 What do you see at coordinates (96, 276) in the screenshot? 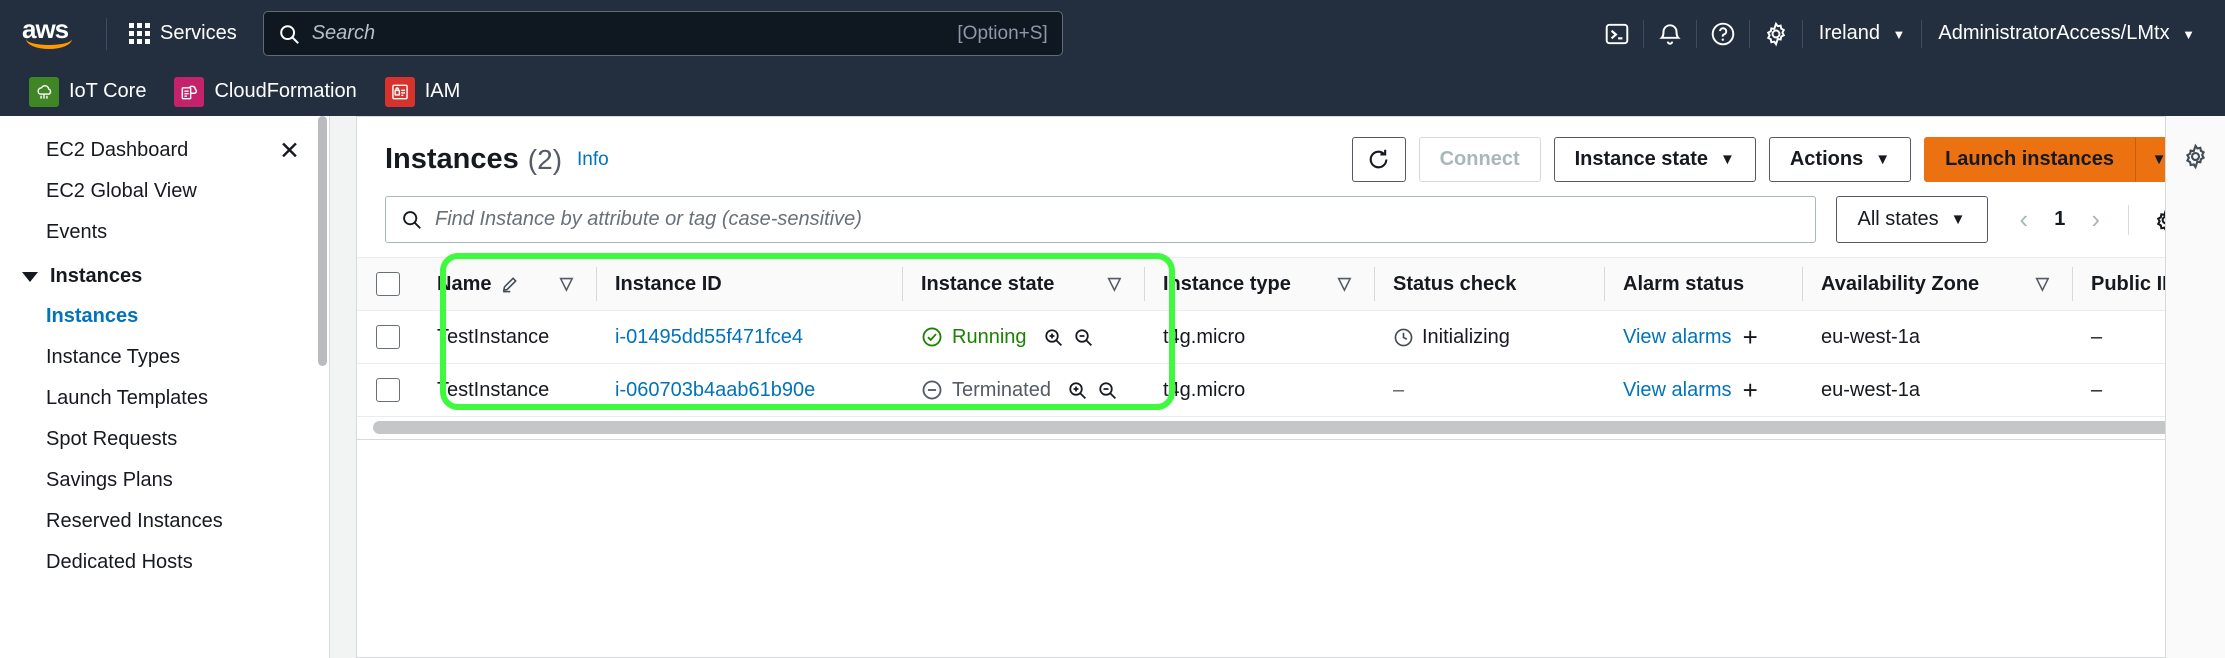
I see `sidebar-group-label: Instances` at bounding box center [96, 276].